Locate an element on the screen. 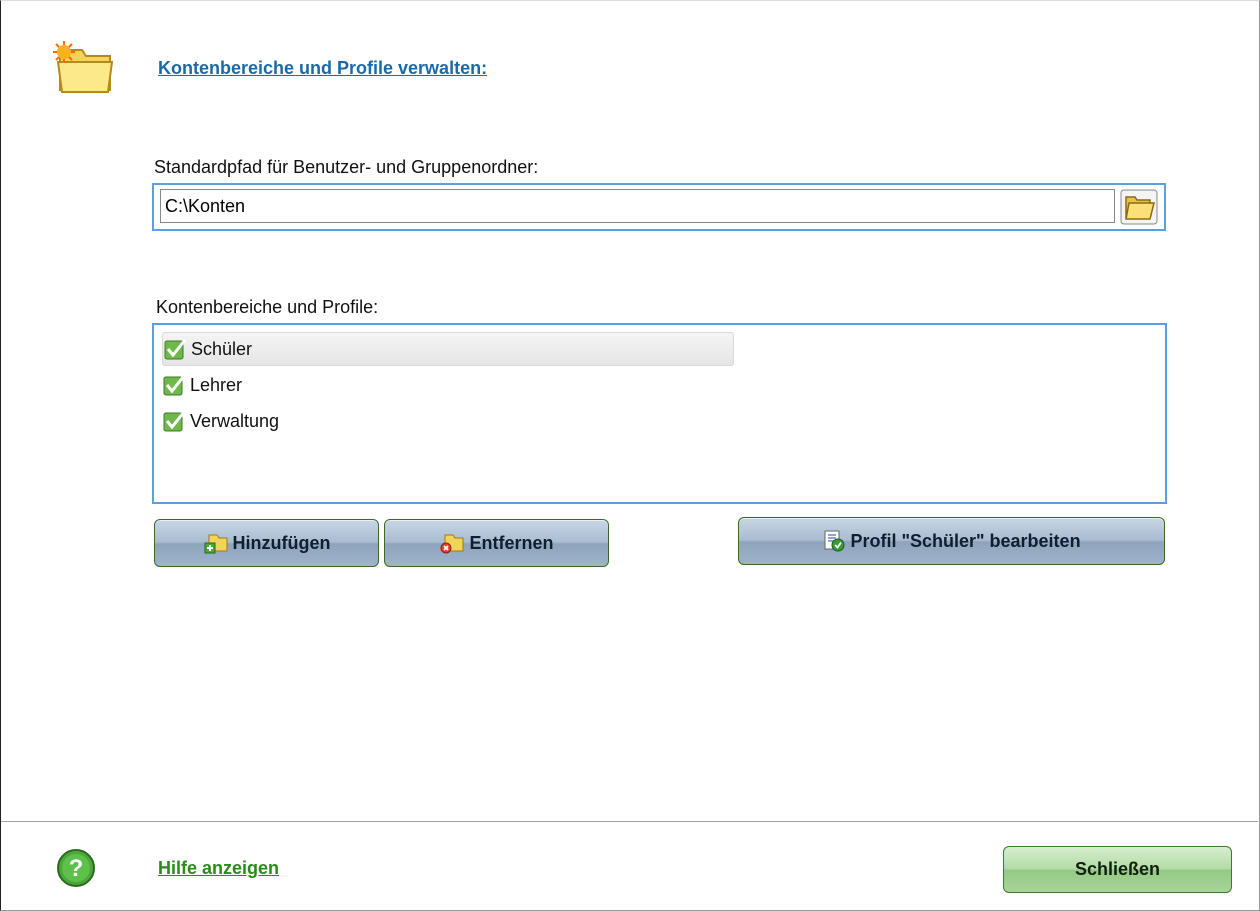 This screenshot has height=911, width=1260. page-title: Kontenbereiche und Profile verwalten: is located at coordinates (322, 68).